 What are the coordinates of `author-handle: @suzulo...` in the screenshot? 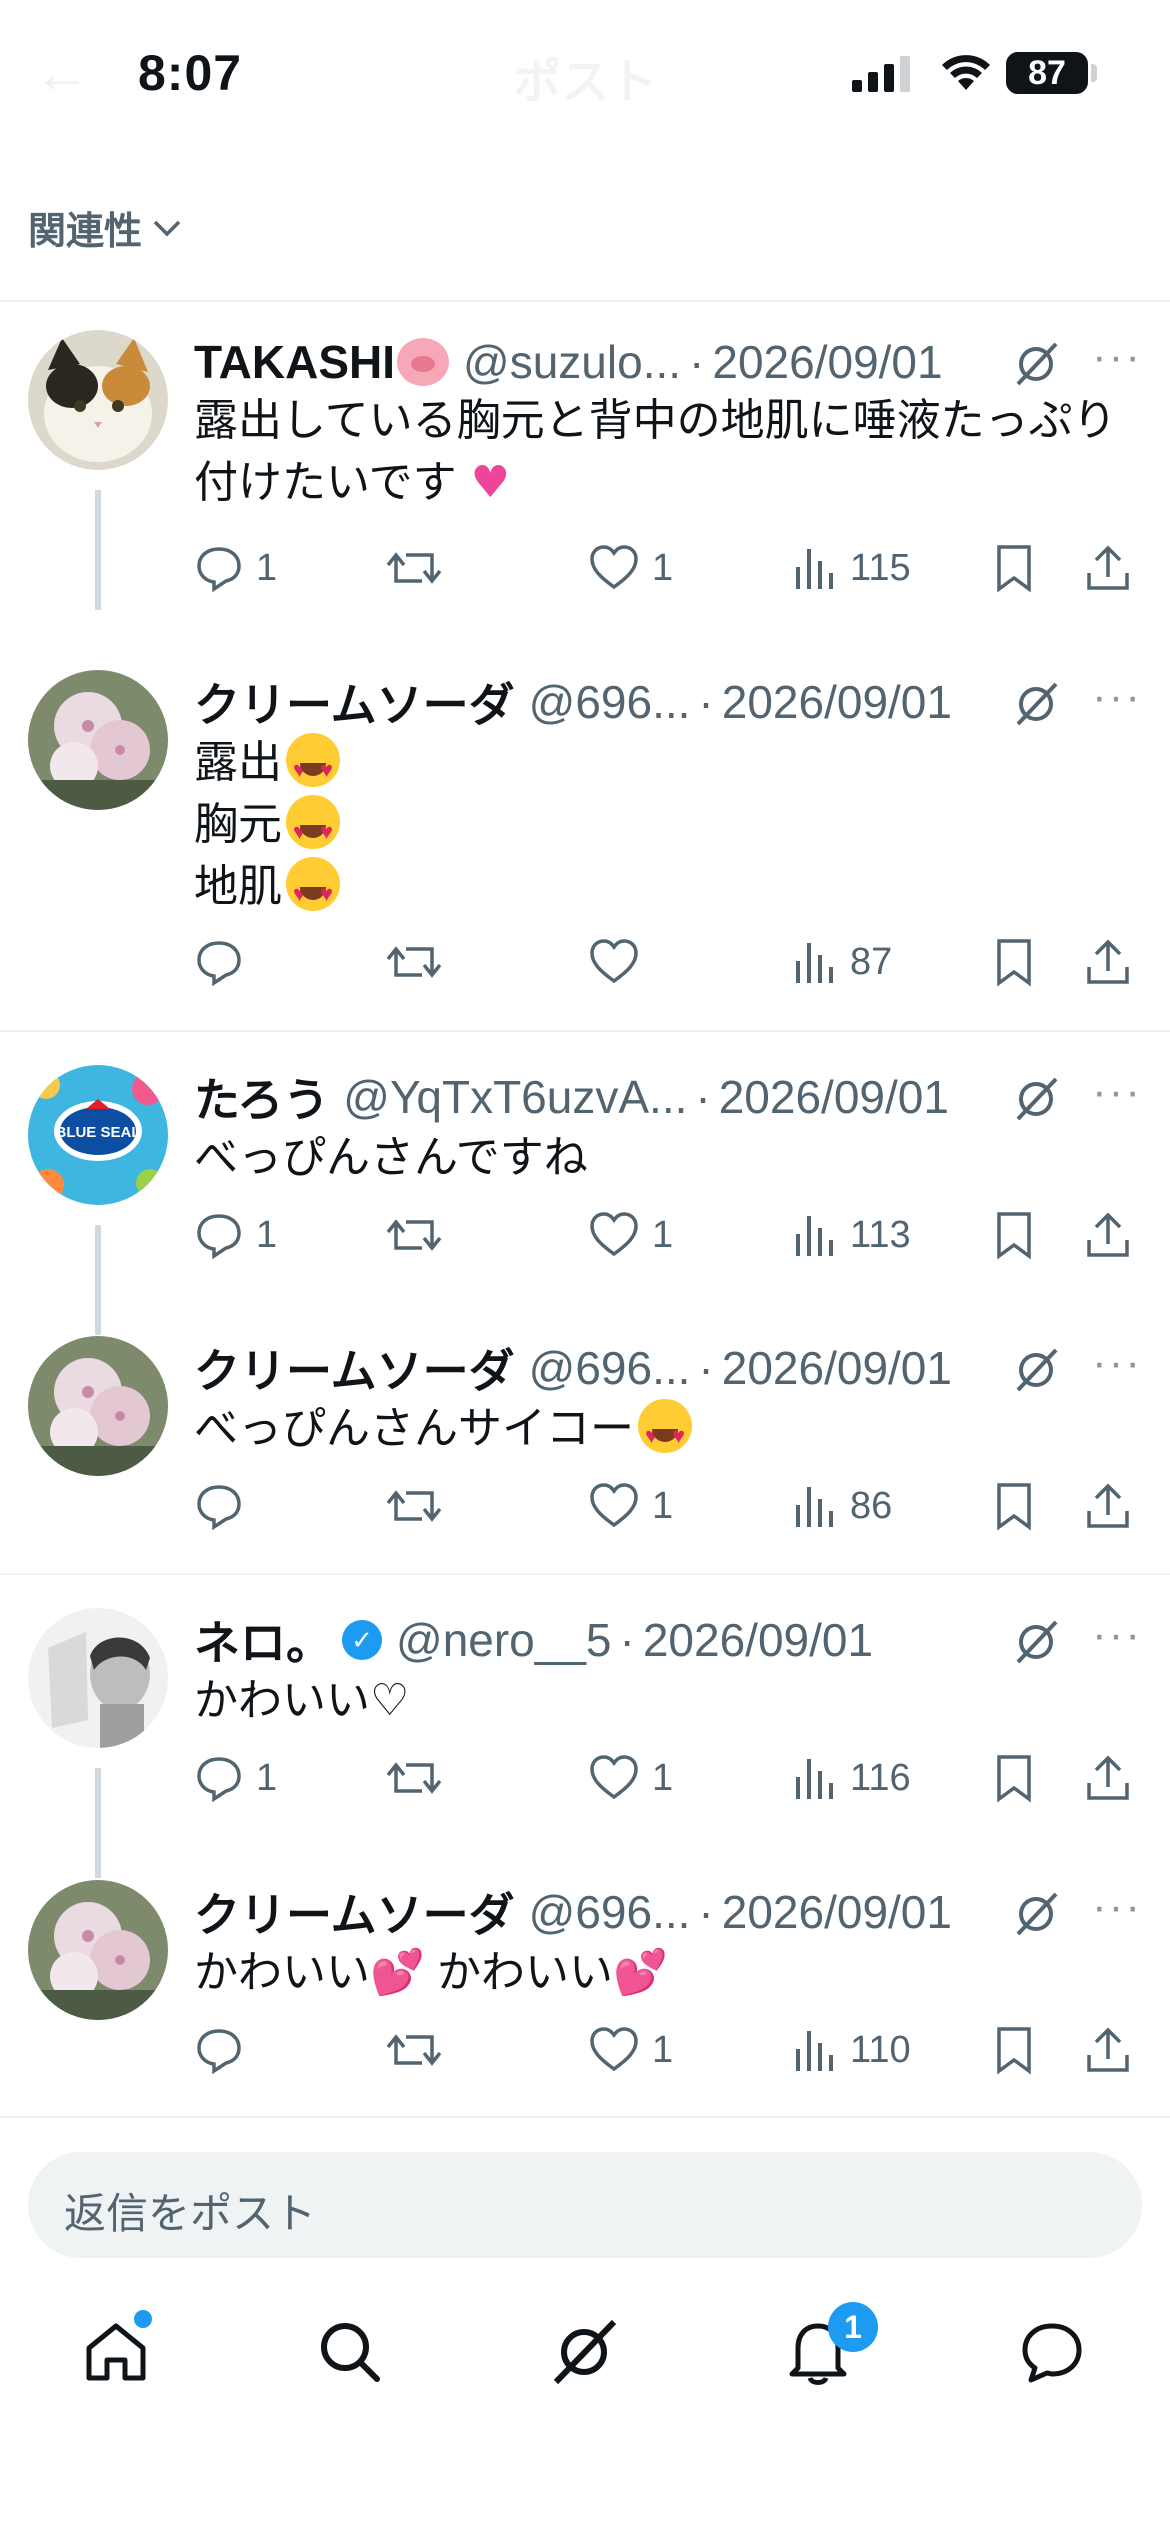 It's located at (572, 362).